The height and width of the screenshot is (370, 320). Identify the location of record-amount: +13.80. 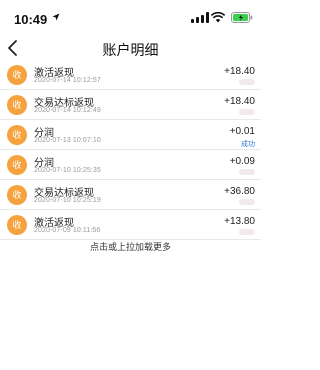
(239, 221).